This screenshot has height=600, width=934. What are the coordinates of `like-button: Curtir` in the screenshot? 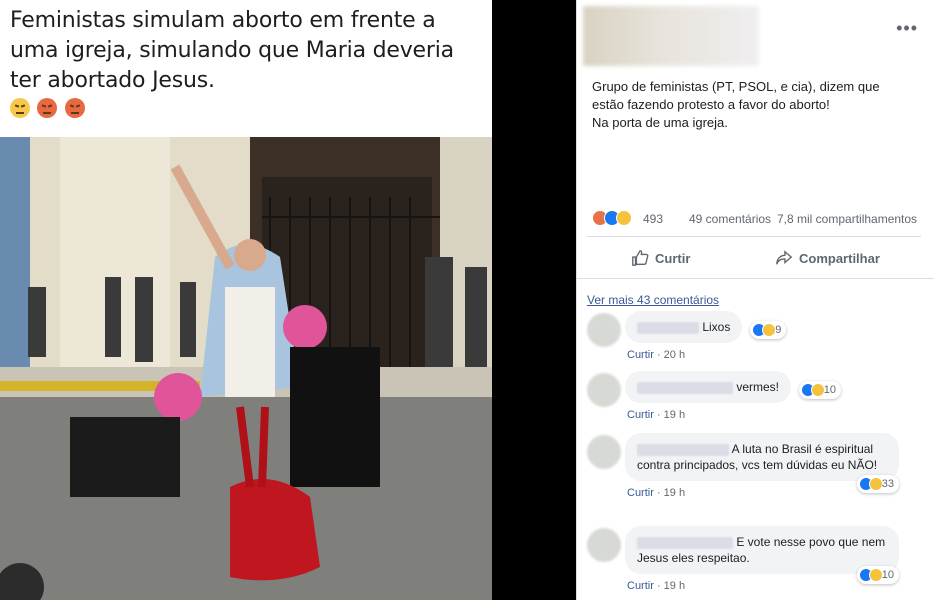 It's located at (660, 258).